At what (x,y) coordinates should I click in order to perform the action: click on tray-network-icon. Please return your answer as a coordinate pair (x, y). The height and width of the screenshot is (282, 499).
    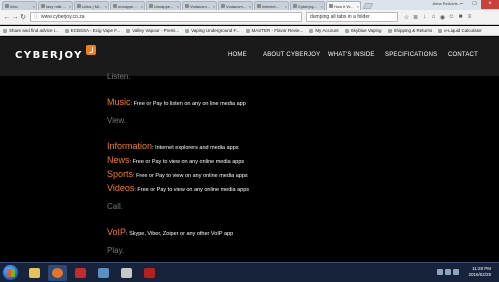
    Looking at the image, I should click on (440, 272).